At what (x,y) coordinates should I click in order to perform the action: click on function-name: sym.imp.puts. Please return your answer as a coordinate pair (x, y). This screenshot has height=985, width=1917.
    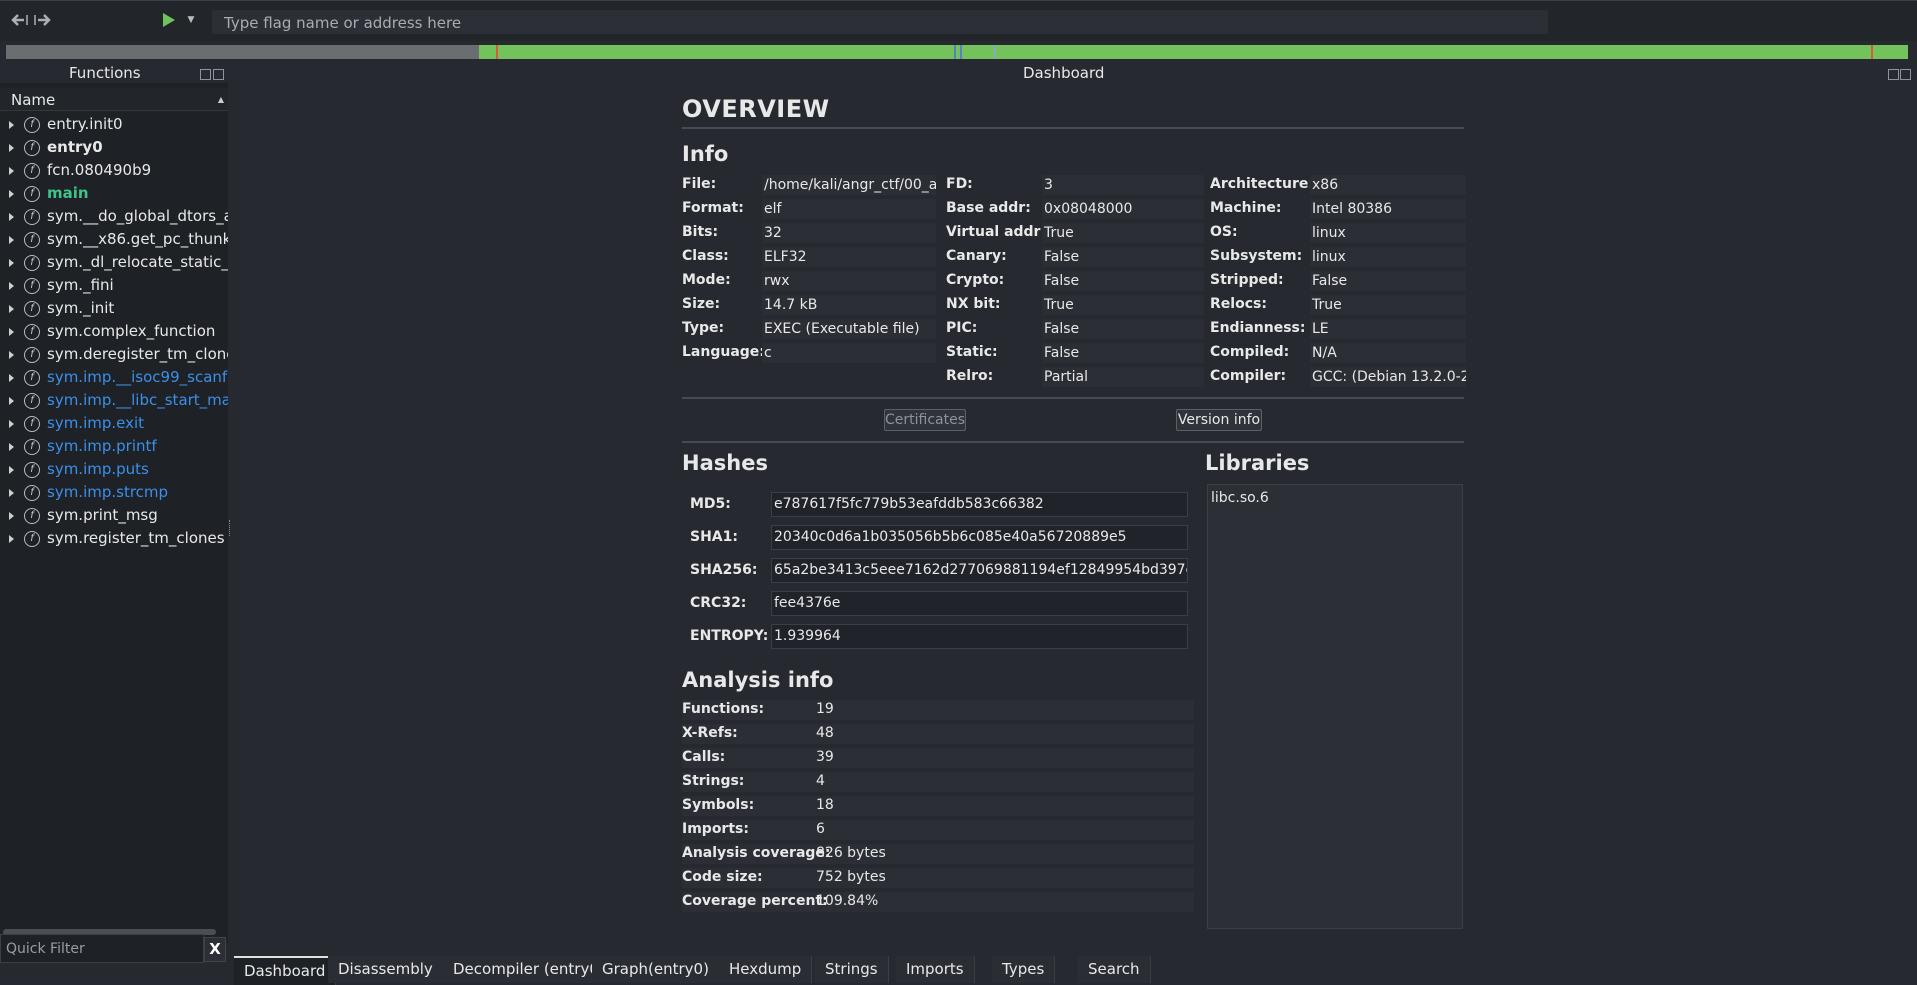
    Looking at the image, I should click on (98, 469).